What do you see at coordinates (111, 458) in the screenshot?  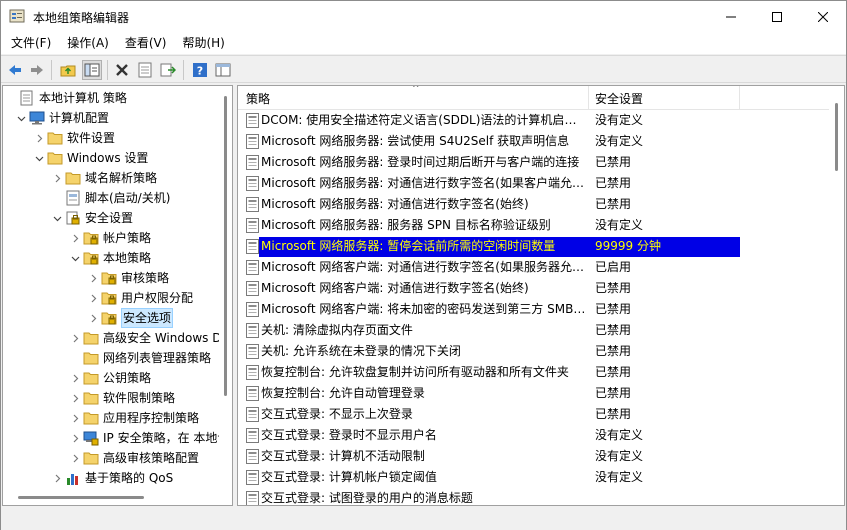 I see `tree-node: 高级审核策略配置` at bounding box center [111, 458].